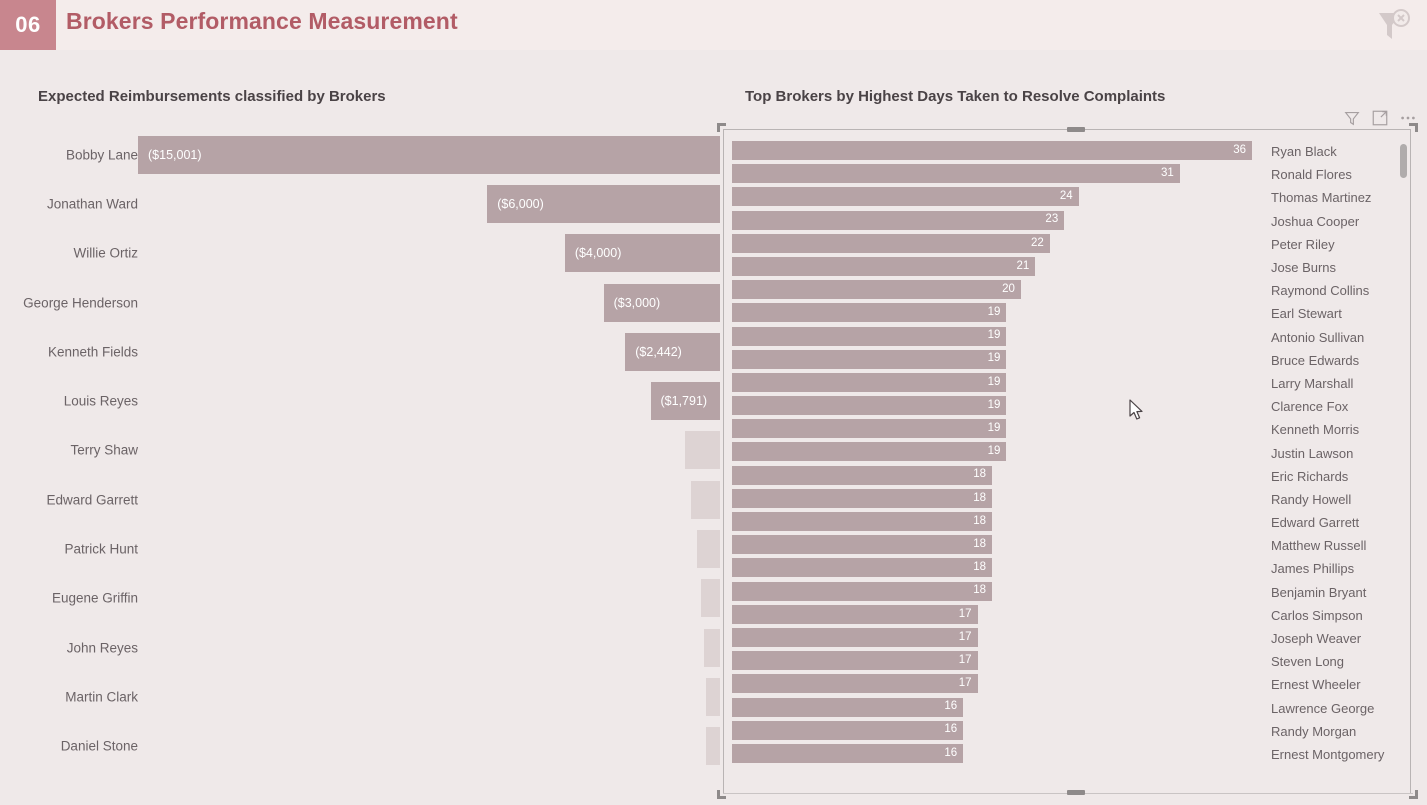 The width and height of the screenshot is (1427, 805). Describe the element at coordinates (1058, 383) in the screenshot. I see `right-chart-bar-row: 19 Larry Marshall` at that location.